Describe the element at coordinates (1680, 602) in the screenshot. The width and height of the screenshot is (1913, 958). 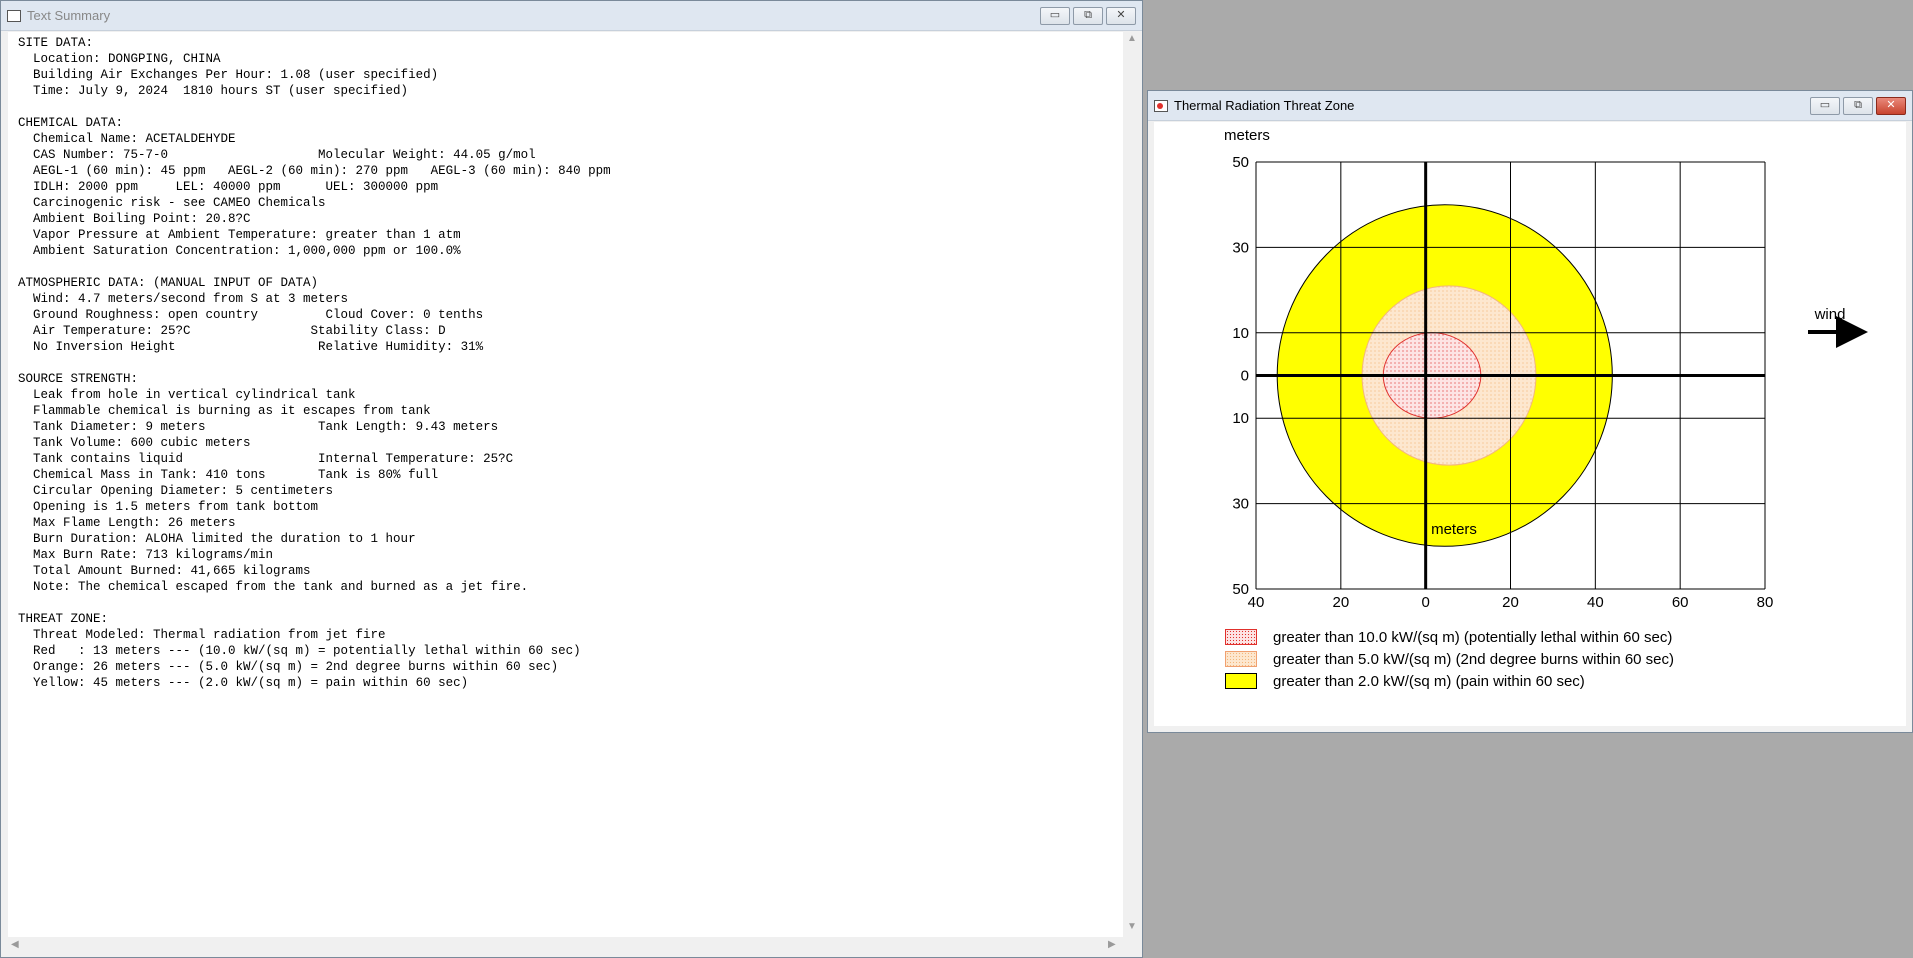
I see `x-tick-label: 60` at that location.